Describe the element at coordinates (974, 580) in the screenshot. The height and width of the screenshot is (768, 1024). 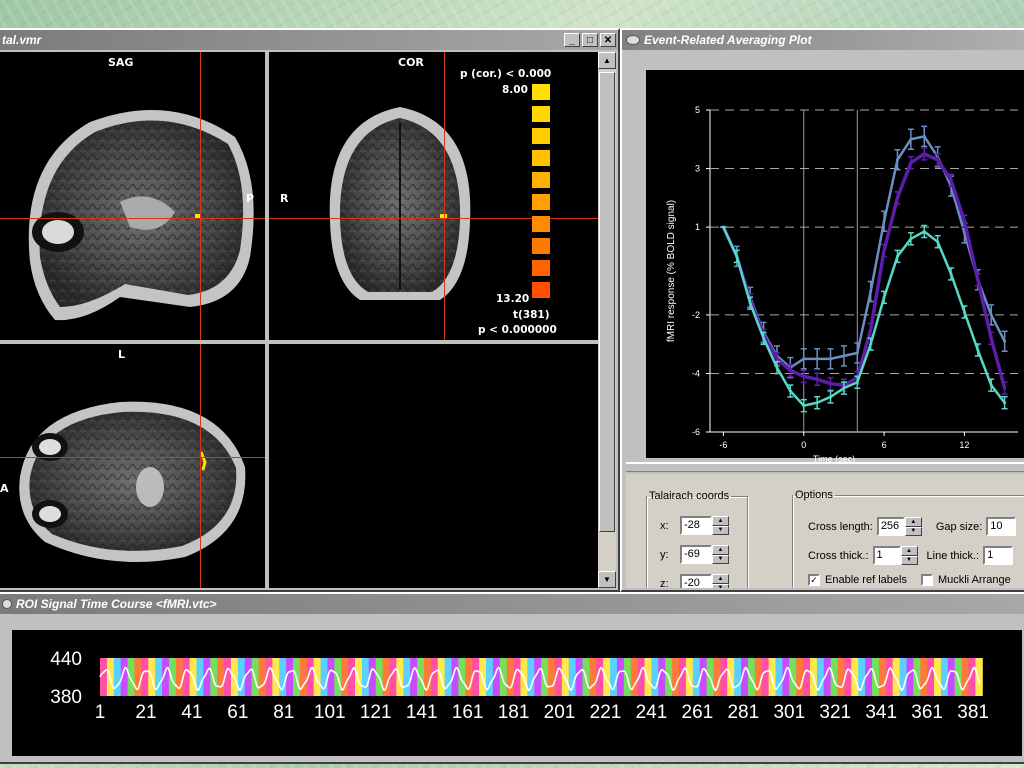
I see `muckli-arrange-label: Muckli Arrange` at that location.